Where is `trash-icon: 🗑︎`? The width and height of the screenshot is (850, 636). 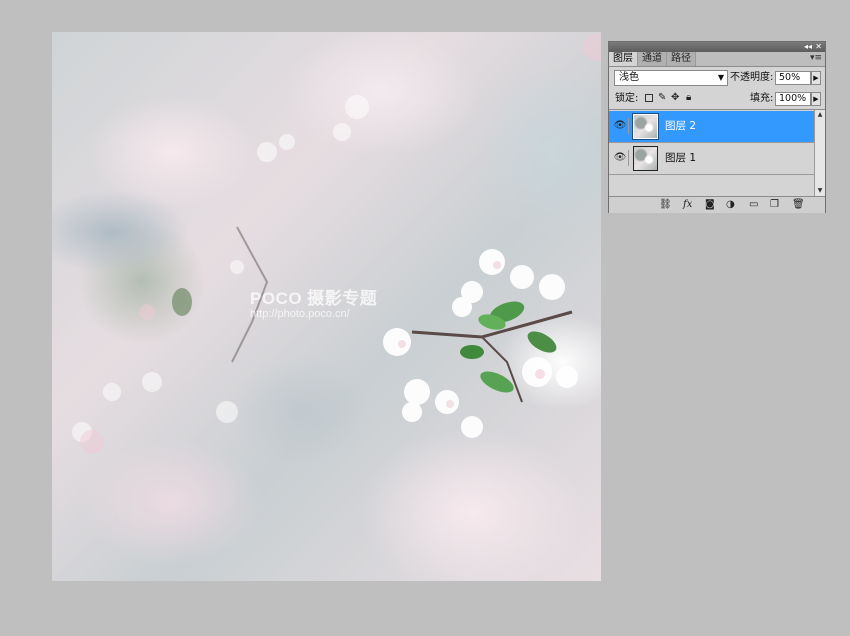
trash-icon: 🗑︎ is located at coordinates (798, 204).